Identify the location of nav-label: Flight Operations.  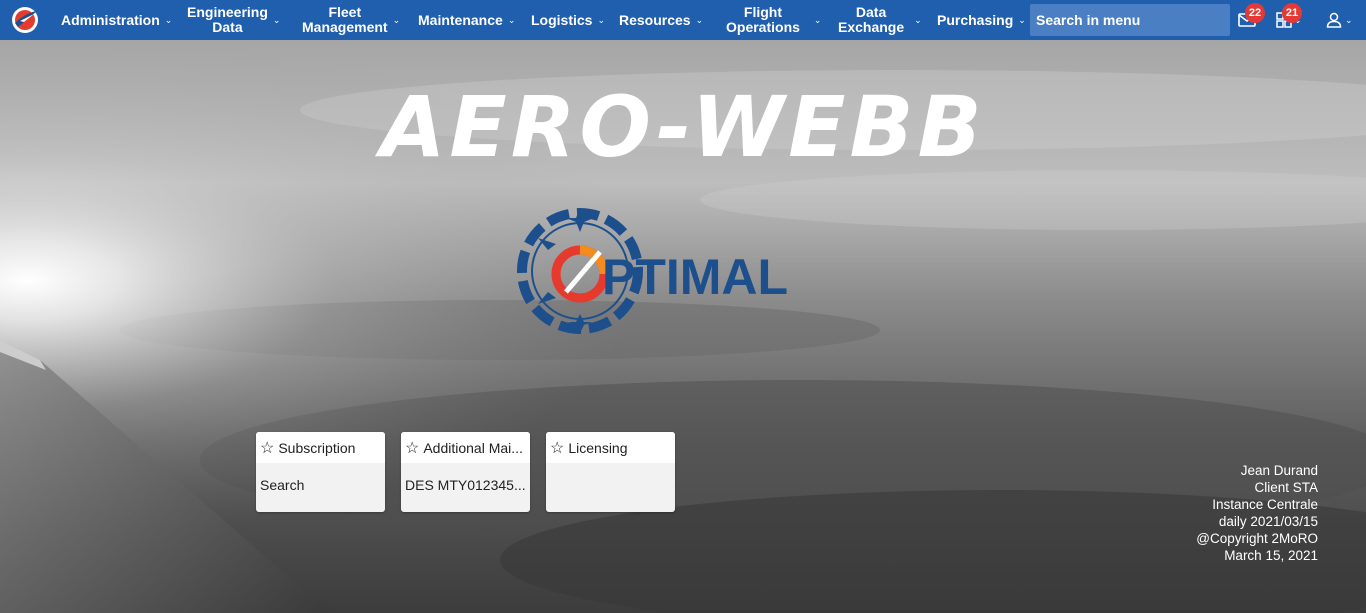
(763, 19).